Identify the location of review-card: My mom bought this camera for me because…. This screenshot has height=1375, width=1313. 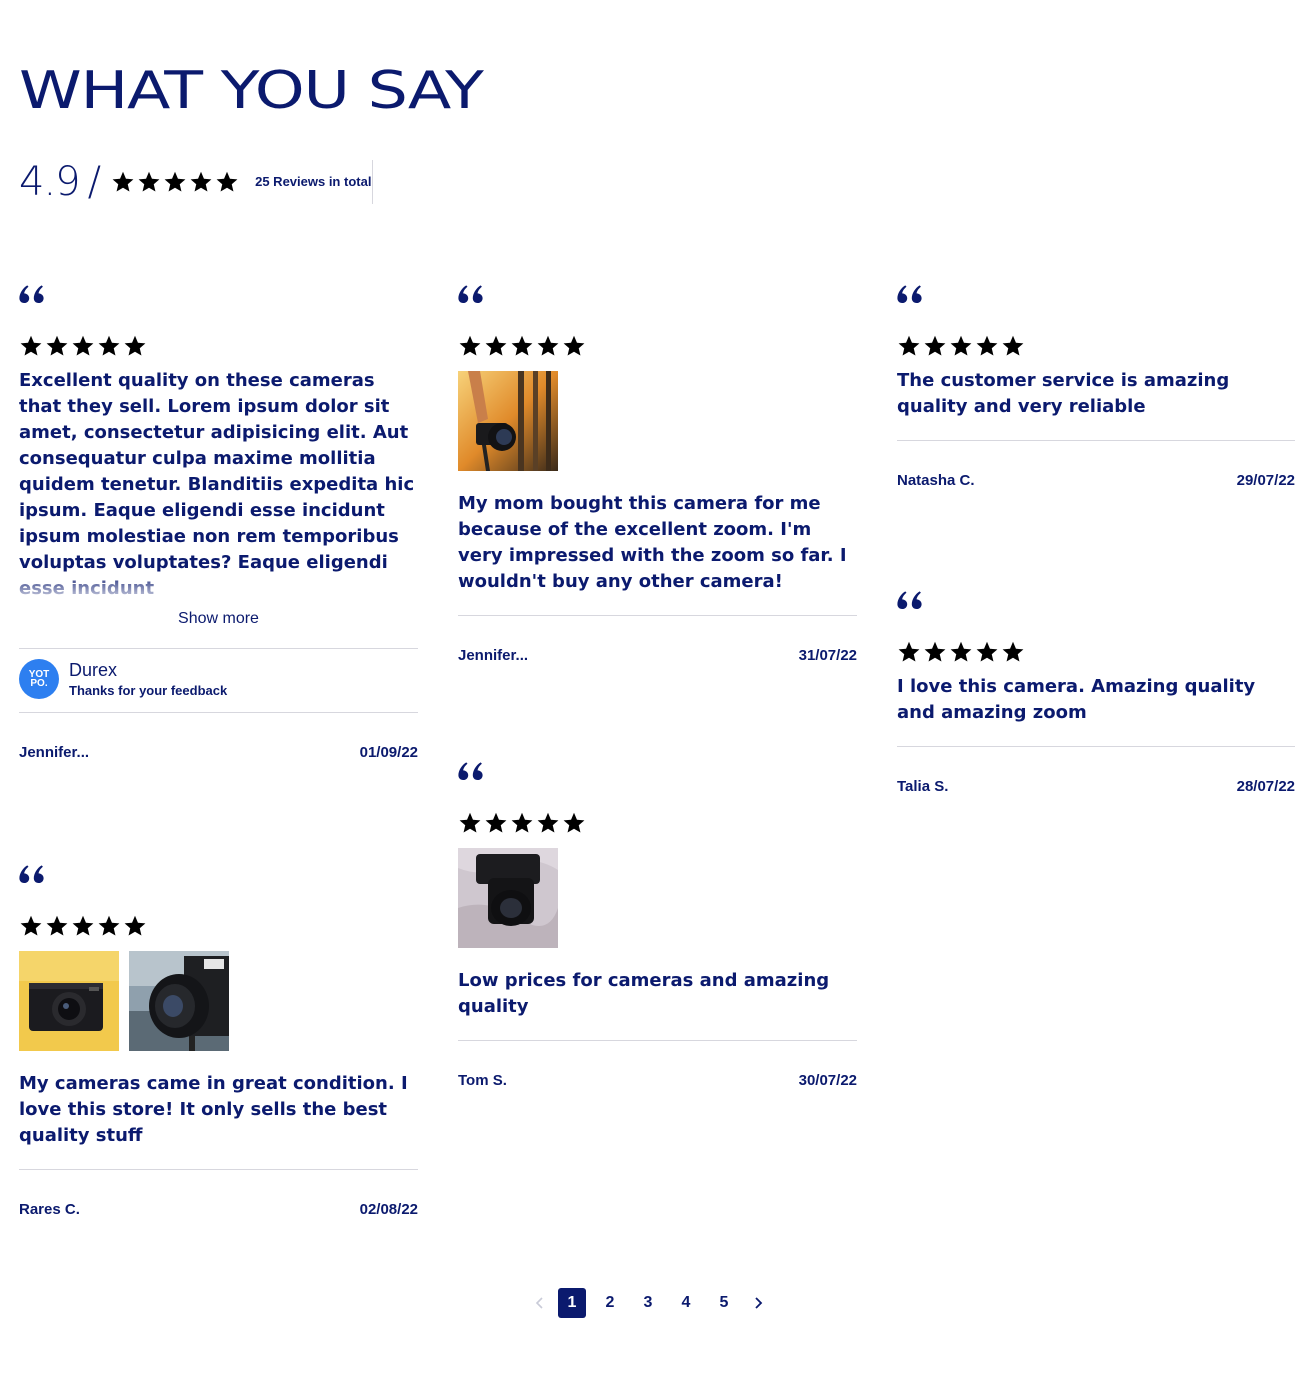
(657, 474).